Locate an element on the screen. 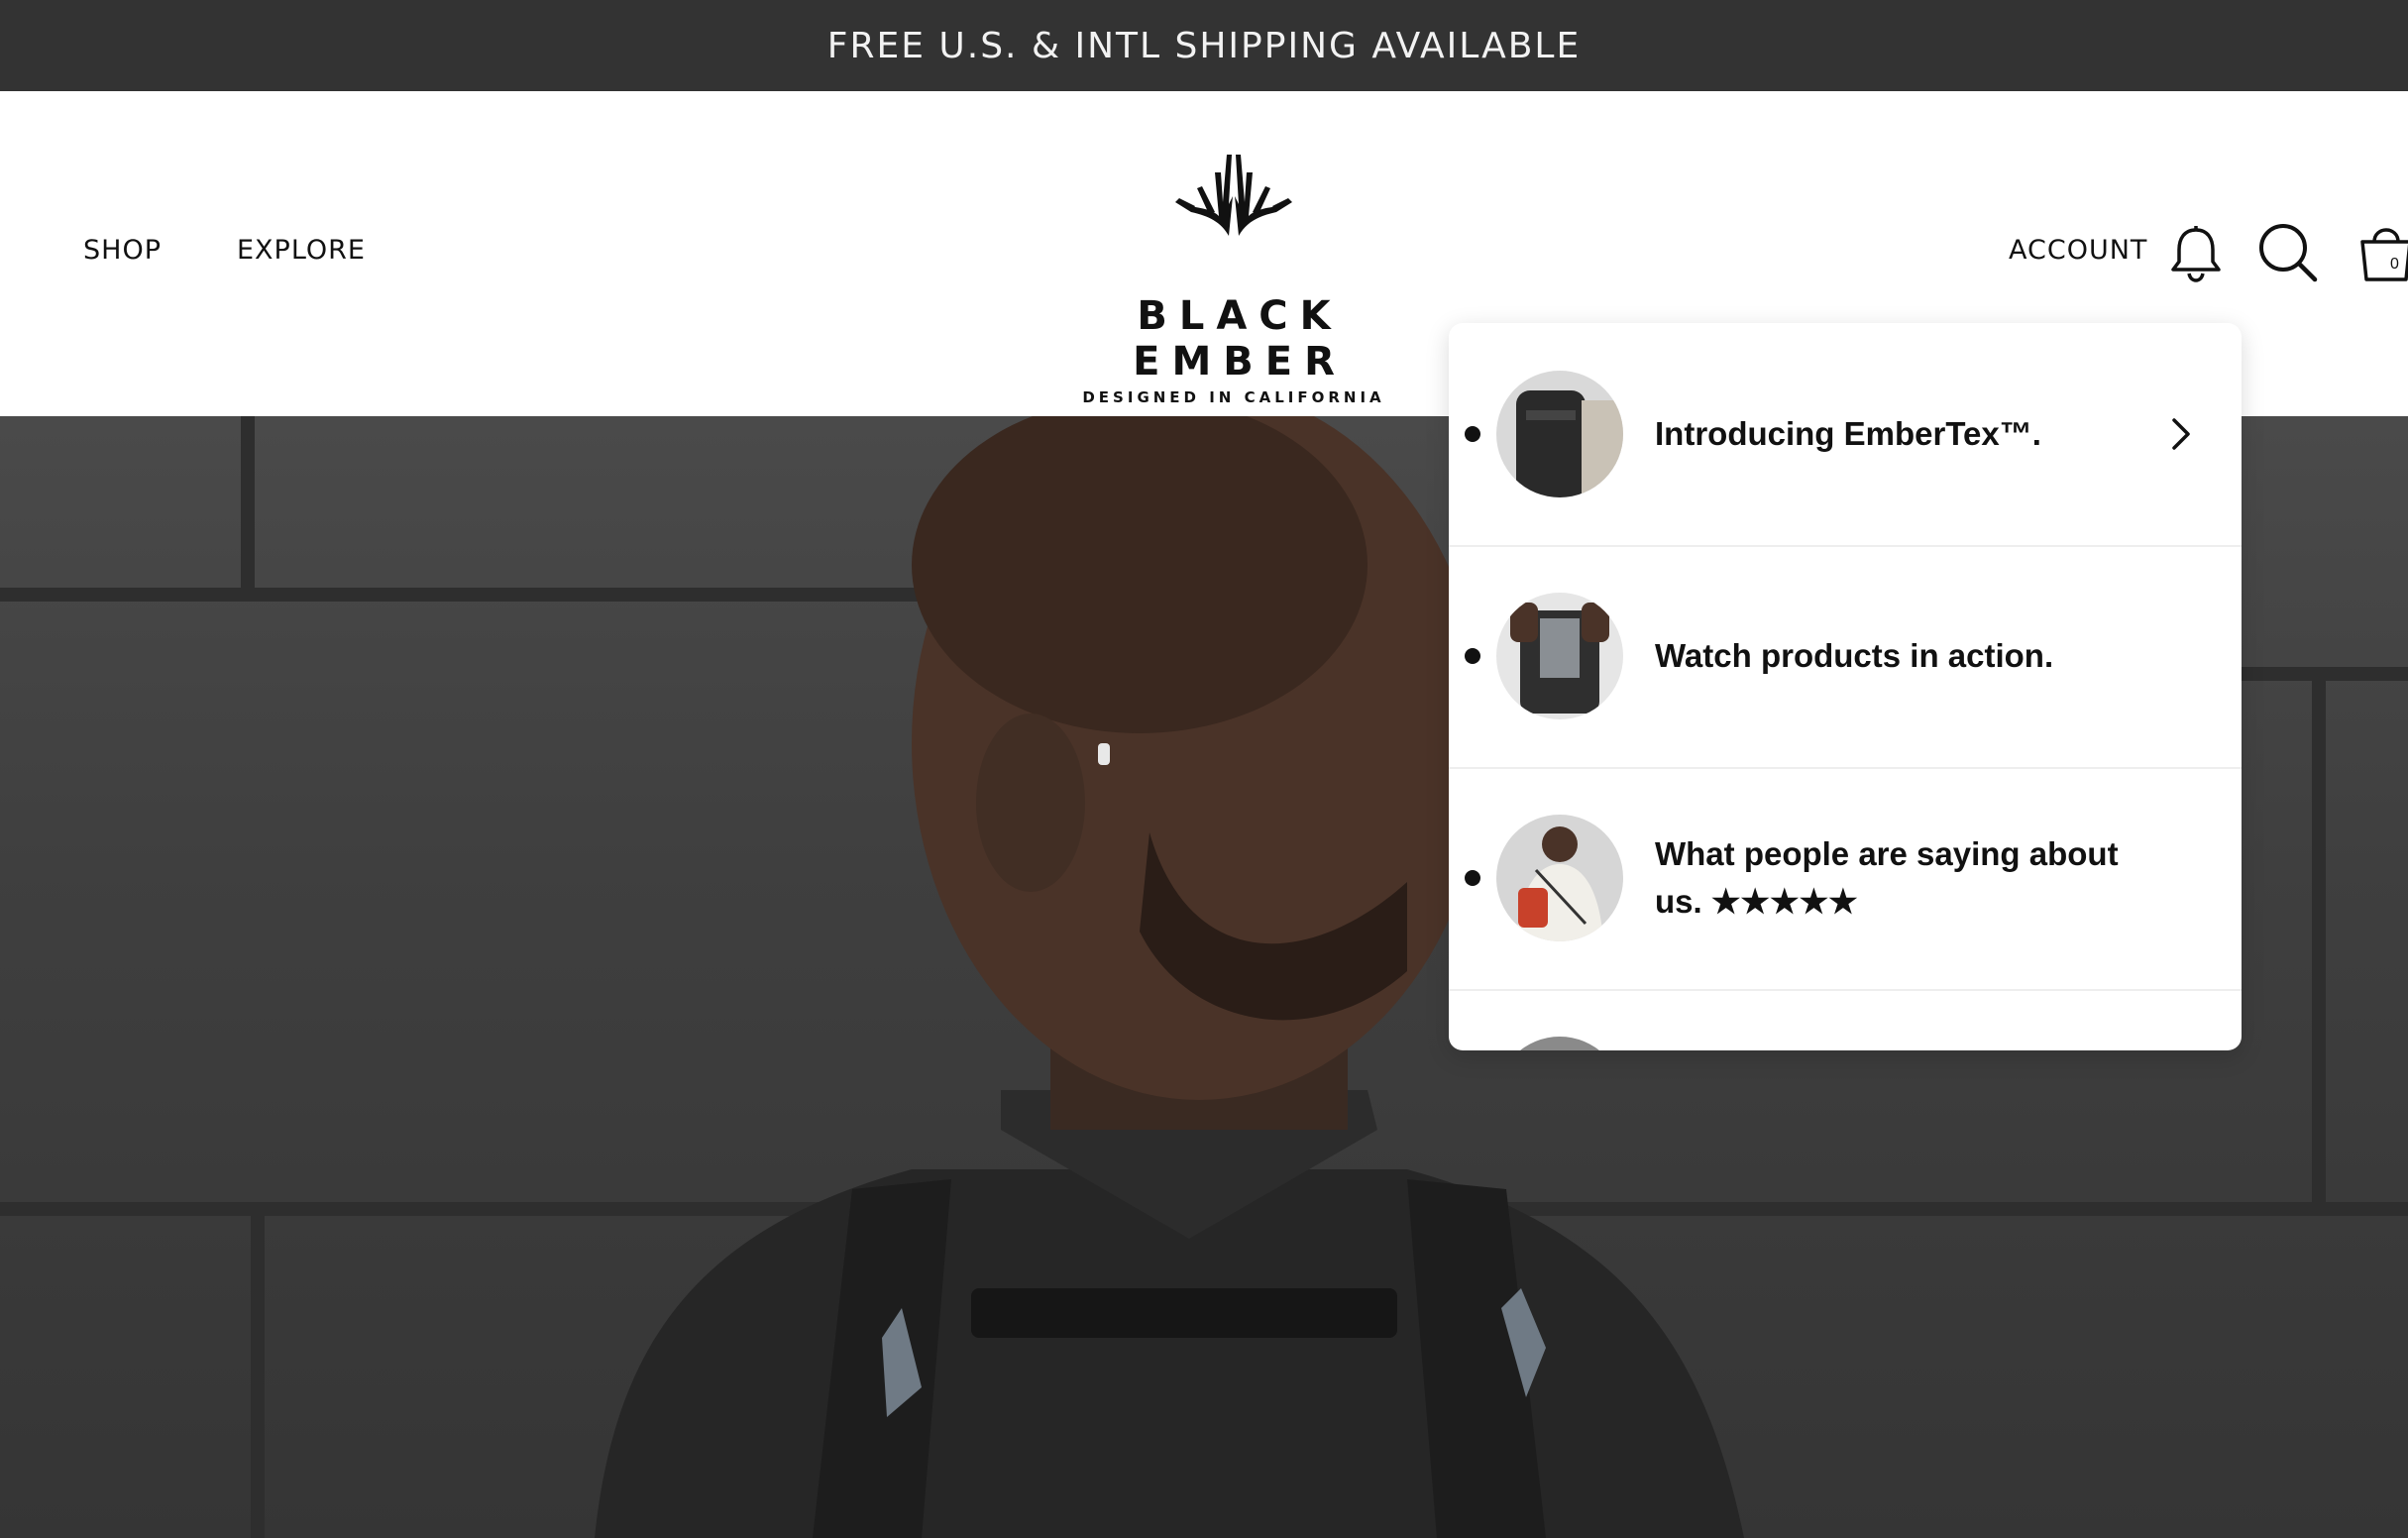  chevron-right-icon is located at coordinates (2180, 436).